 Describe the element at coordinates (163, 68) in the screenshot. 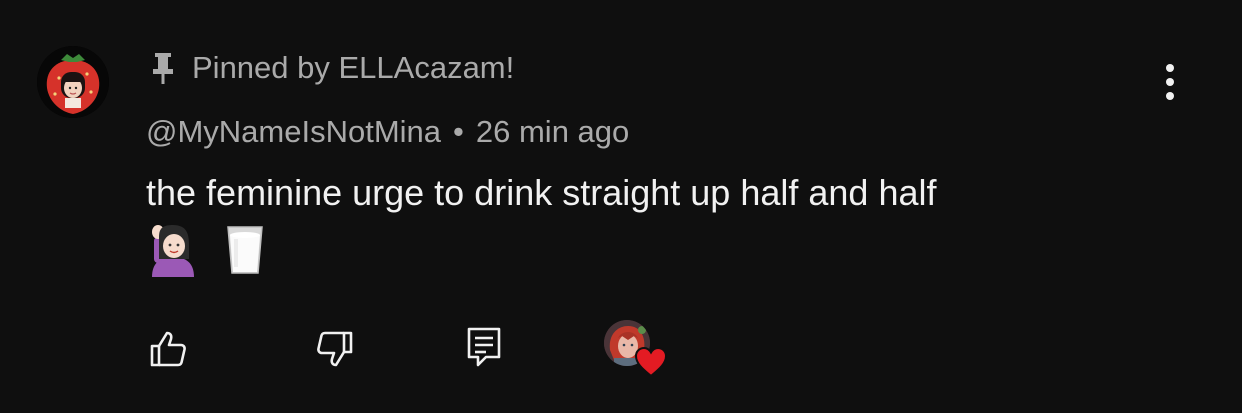

I see `pin-icon` at that location.